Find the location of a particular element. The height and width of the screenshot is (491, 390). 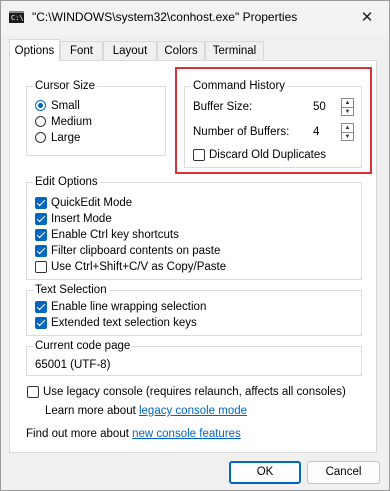

edit-options-title: Edit Options is located at coordinates (66, 182).